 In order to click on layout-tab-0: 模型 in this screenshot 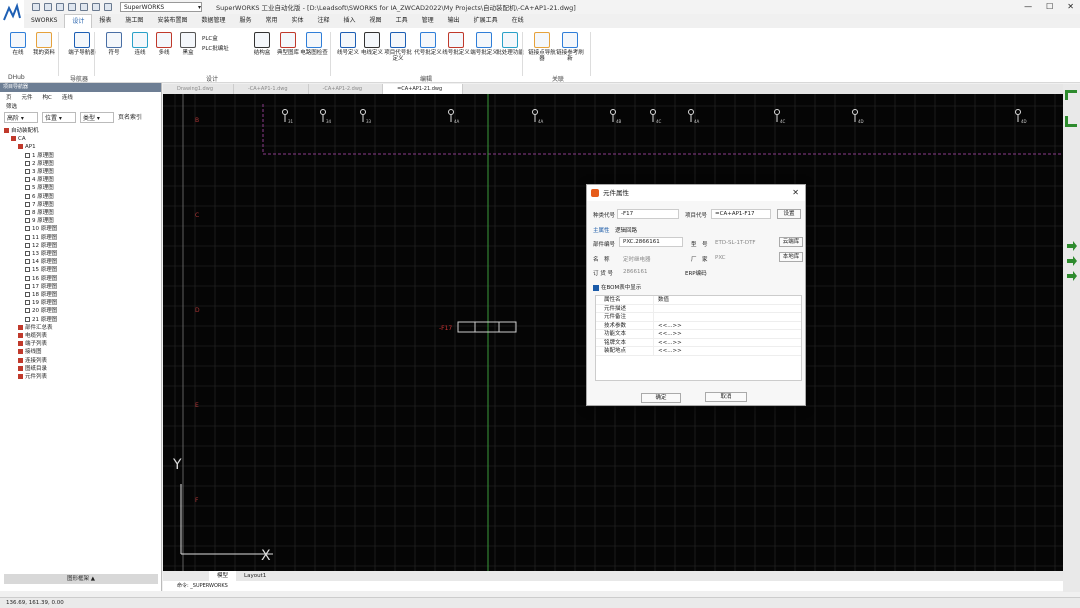, I will do `click(223, 576)`.